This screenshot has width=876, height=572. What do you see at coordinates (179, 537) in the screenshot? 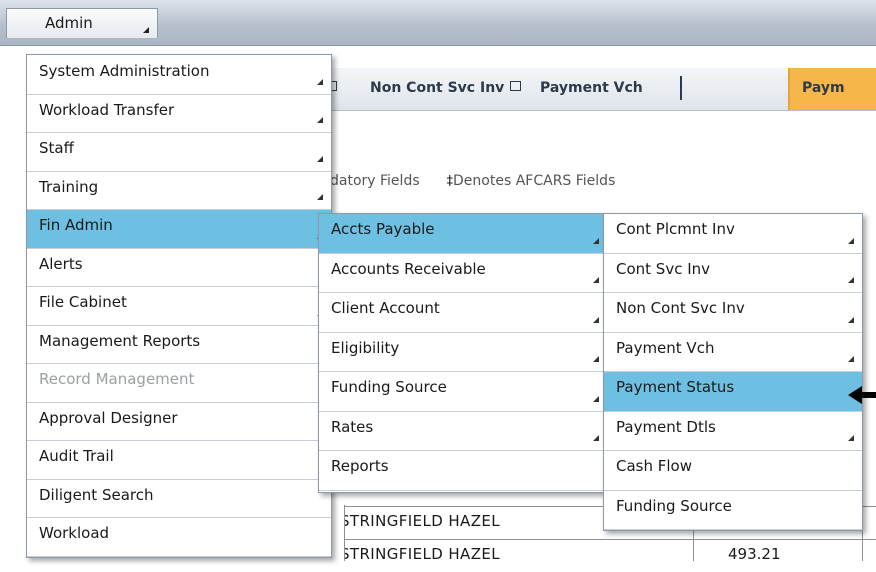
I see `menu-item-workload: Workload` at bounding box center [179, 537].